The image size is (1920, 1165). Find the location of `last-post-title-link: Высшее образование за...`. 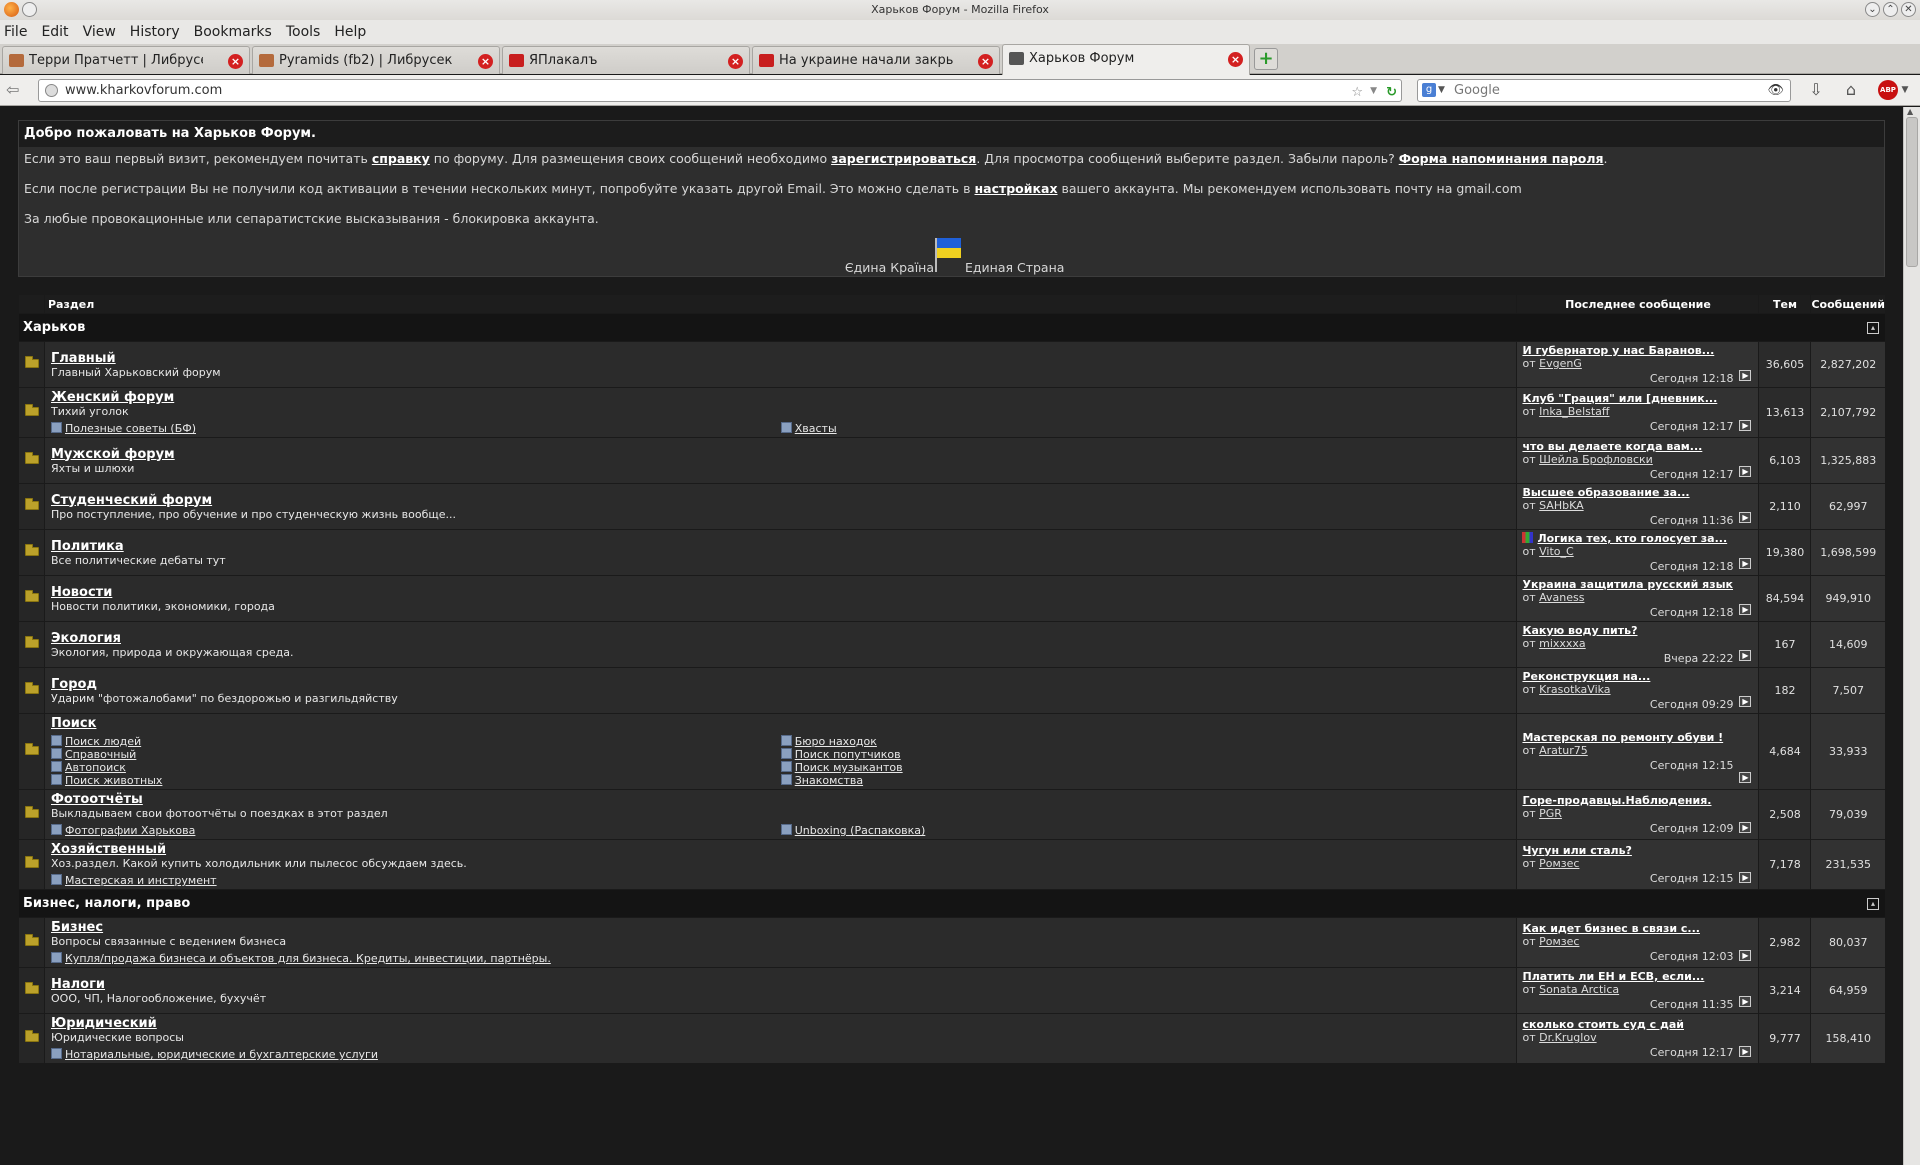

last-post-title-link: Высшее образование за... is located at coordinates (1637, 492).